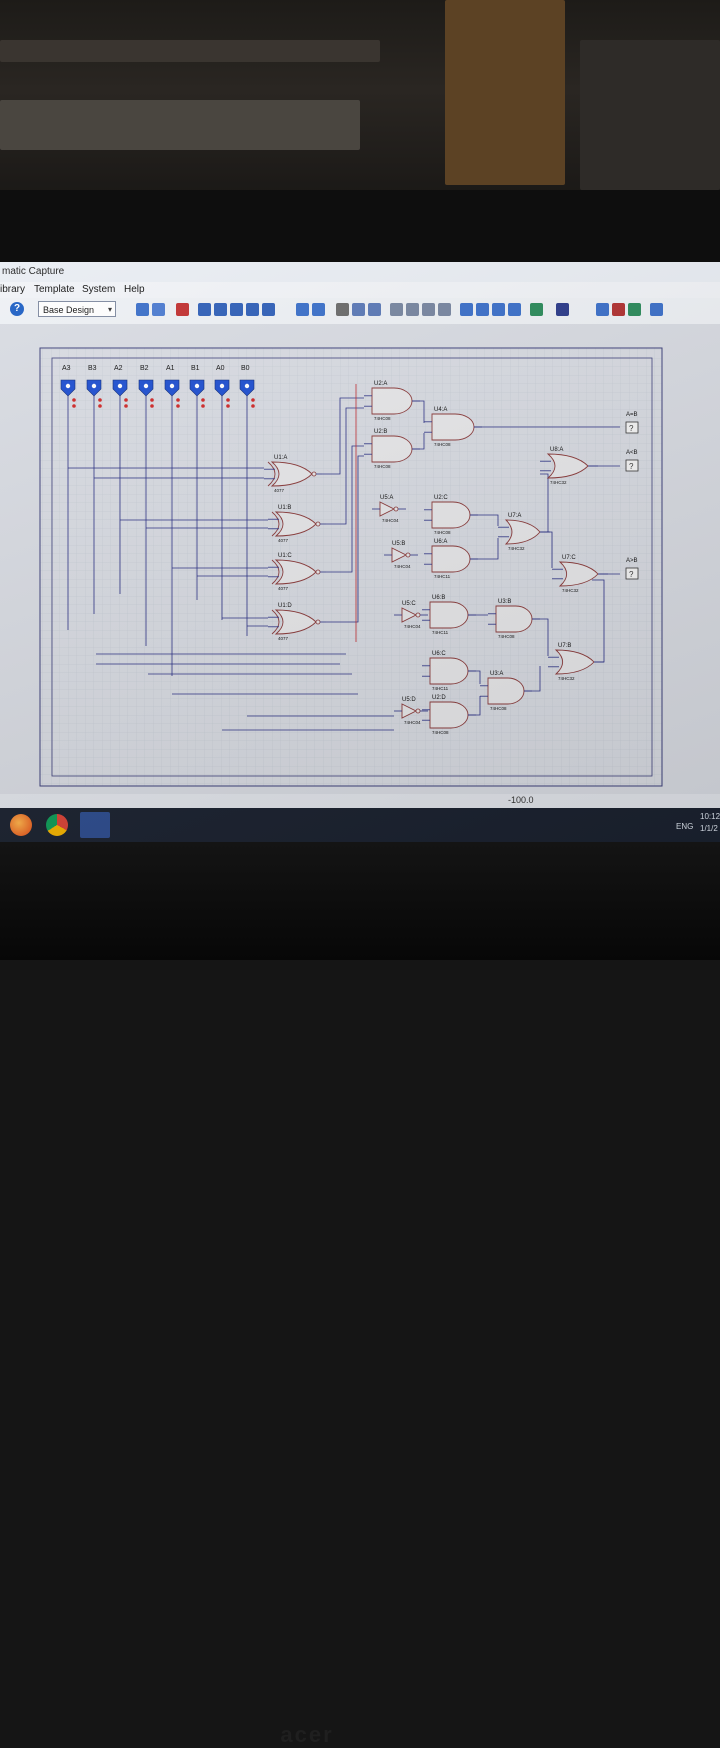 The width and height of the screenshot is (720, 1748). I want to click on output-label-eq: A=B, so click(632, 415).